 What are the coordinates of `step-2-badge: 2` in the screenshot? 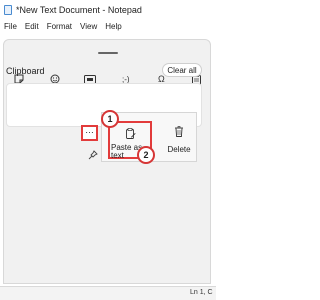 It's located at (146, 155).